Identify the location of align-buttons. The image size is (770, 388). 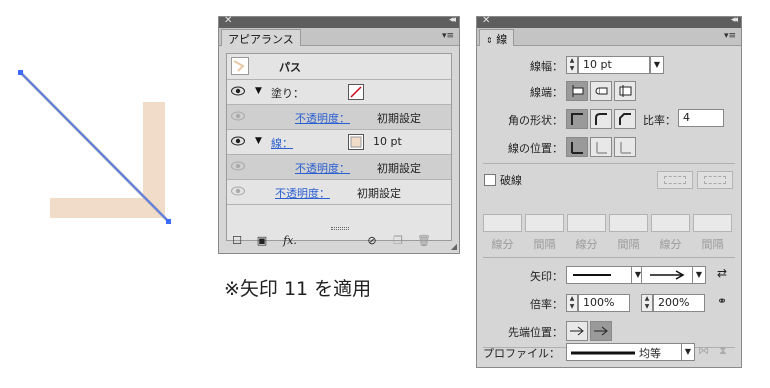
(602, 147).